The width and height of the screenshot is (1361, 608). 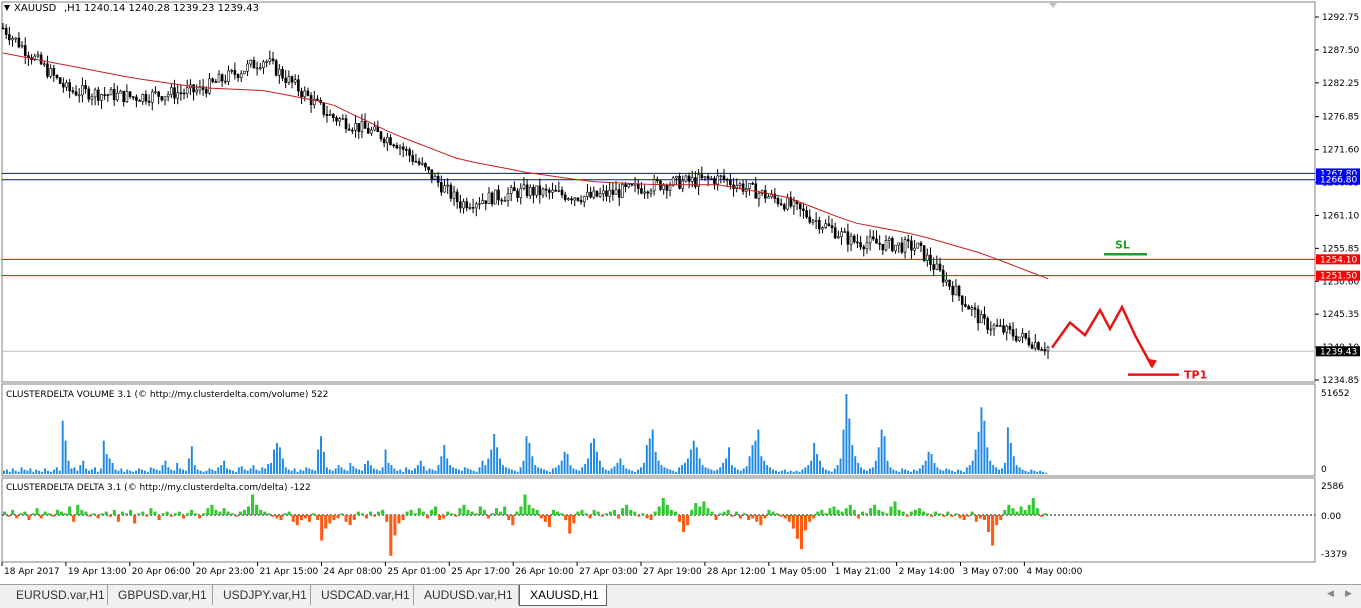 I want to click on price-tick-label: 1292.75, so click(x=1340, y=18).